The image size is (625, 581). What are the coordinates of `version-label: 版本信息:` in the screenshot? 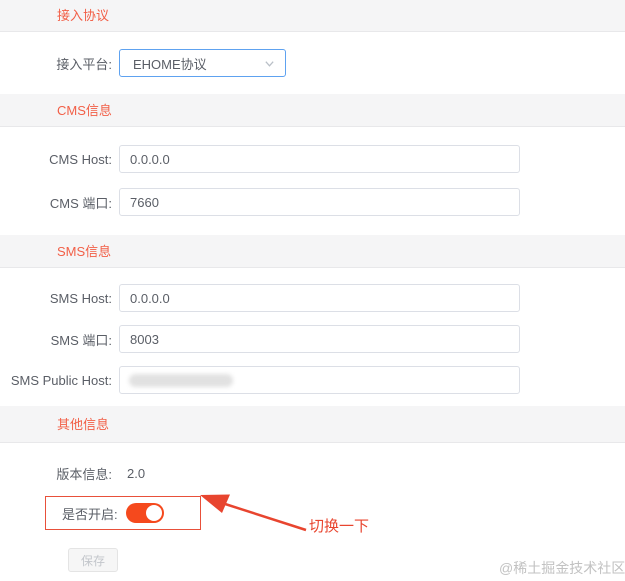 It's located at (84, 474).